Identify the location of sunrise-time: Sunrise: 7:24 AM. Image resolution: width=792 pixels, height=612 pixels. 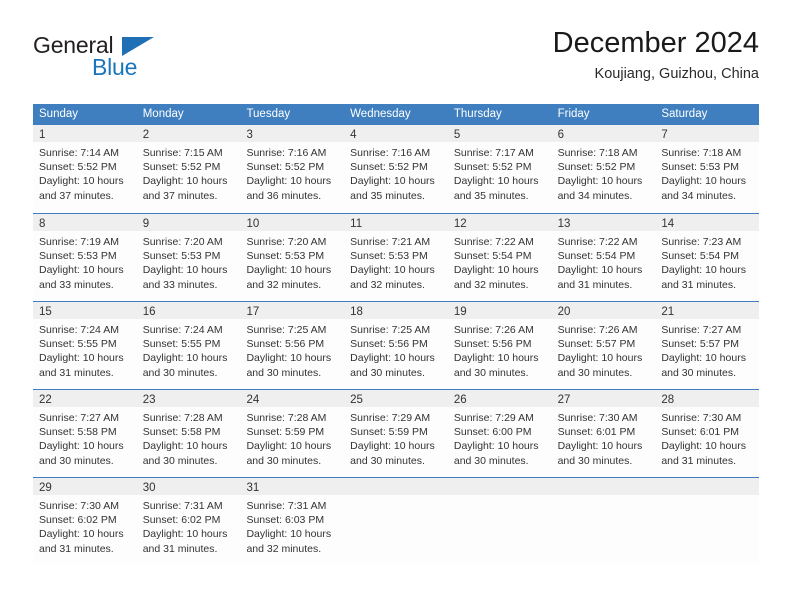
(182, 330).